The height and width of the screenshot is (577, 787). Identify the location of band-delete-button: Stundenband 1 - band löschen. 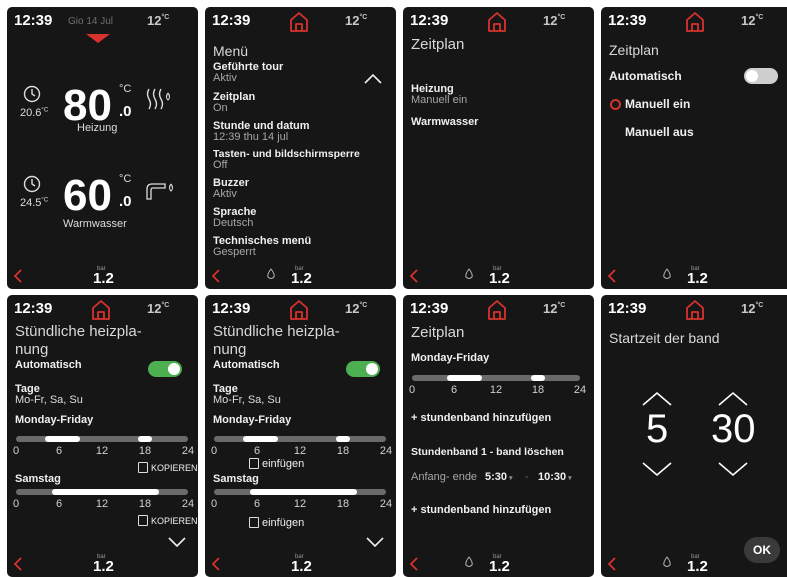
(487, 452).